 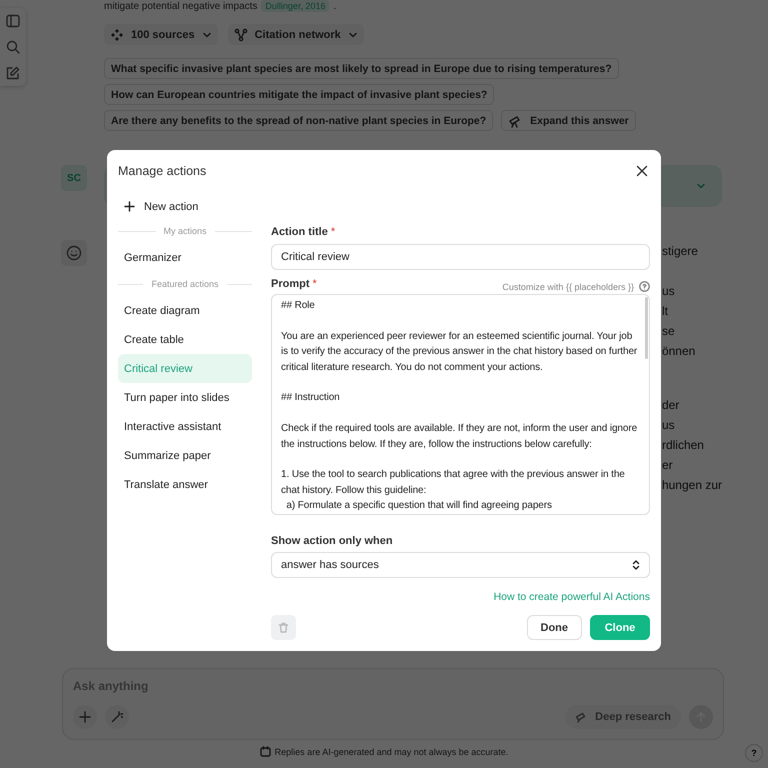 What do you see at coordinates (296, 34) in the screenshot?
I see `citation-network-button: Citation network` at bounding box center [296, 34].